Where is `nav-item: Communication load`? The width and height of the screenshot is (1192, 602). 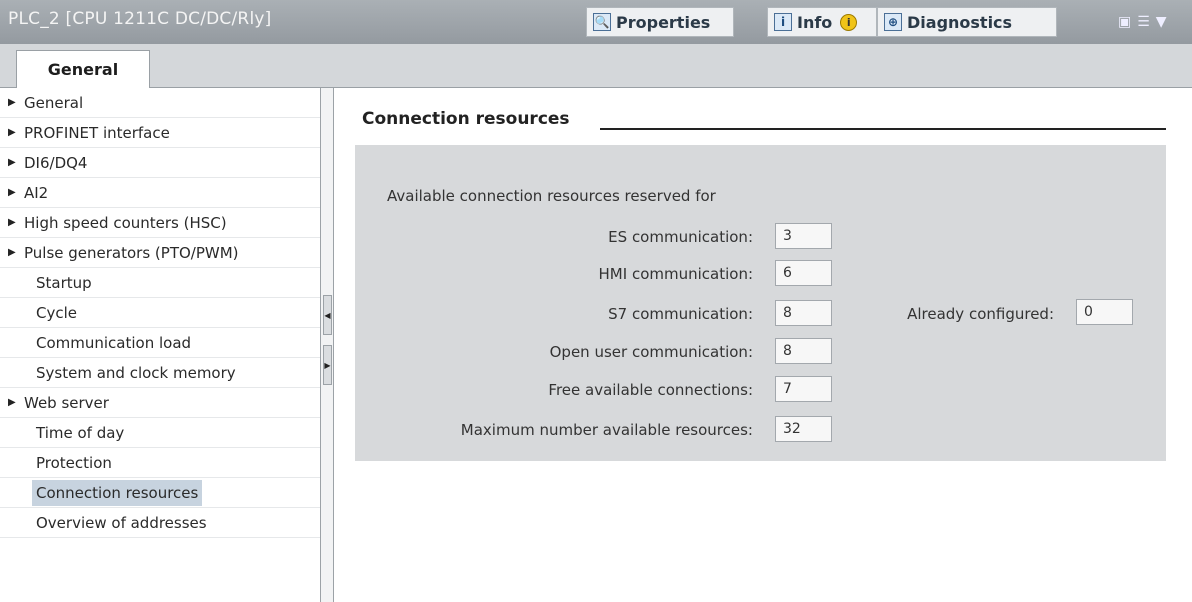 nav-item: Communication load is located at coordinates (160, 343).